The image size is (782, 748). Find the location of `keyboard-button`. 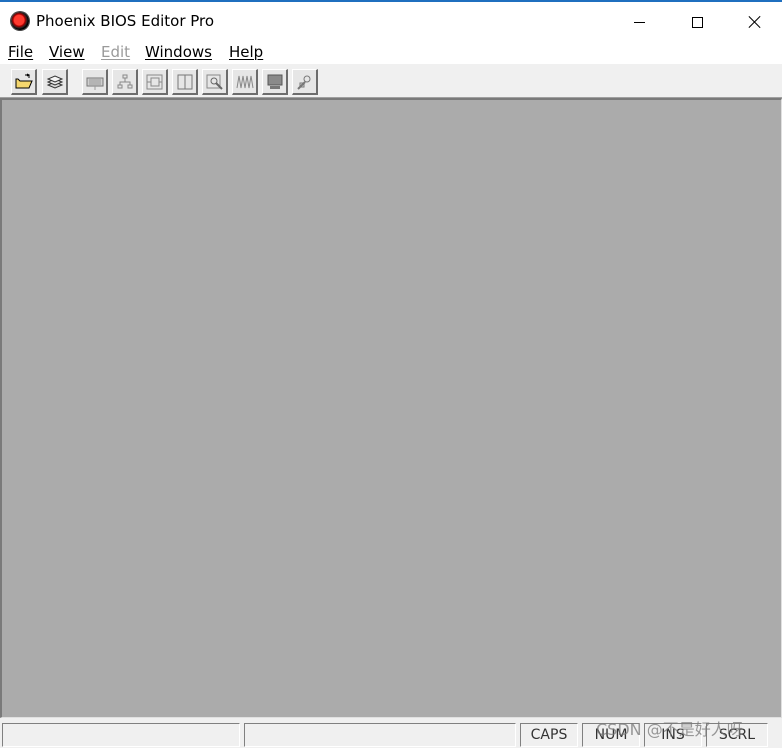

keyboard-button is located at coordinates (95, 82).